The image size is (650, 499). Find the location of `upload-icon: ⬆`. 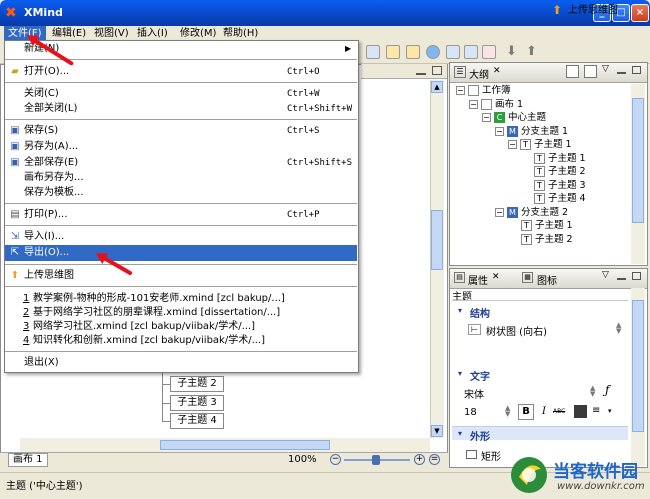

upload-icon: ⬆ is located at coordinates (557, 10).